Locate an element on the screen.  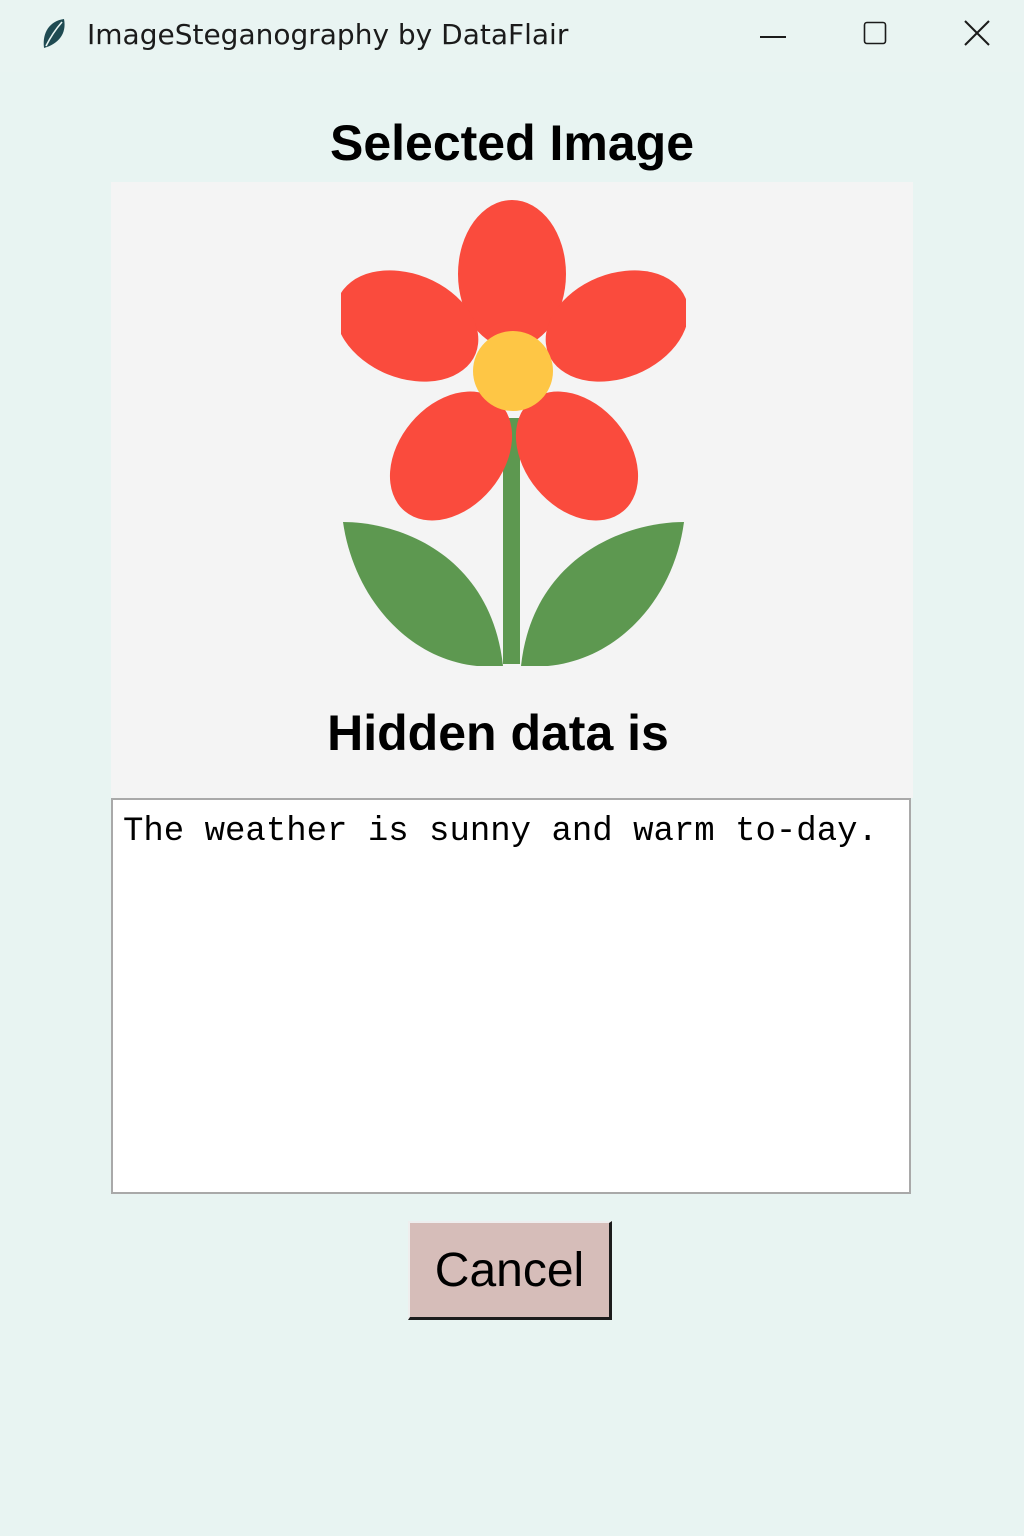
minimize-button is located at coordinates (773, 35).